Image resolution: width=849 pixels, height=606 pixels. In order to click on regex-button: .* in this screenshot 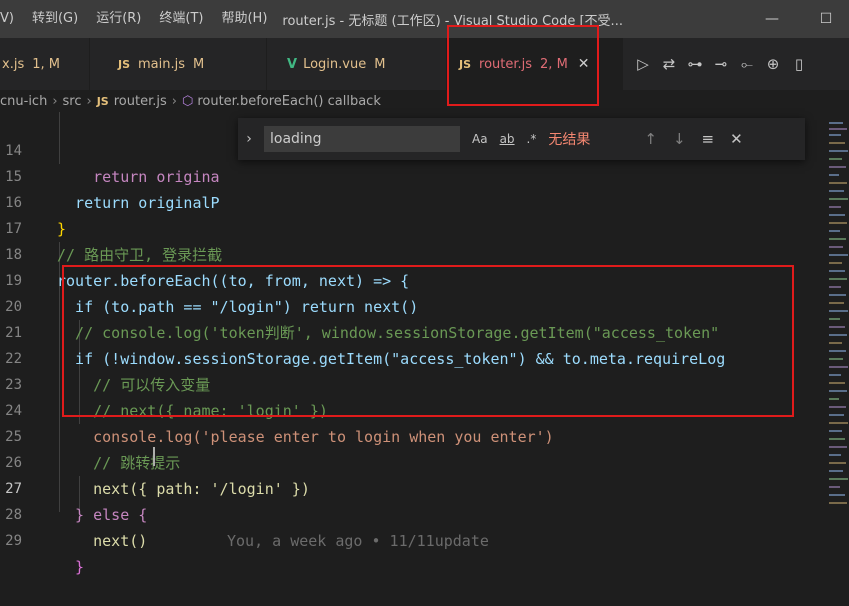, I will do `click(532, 139)`.